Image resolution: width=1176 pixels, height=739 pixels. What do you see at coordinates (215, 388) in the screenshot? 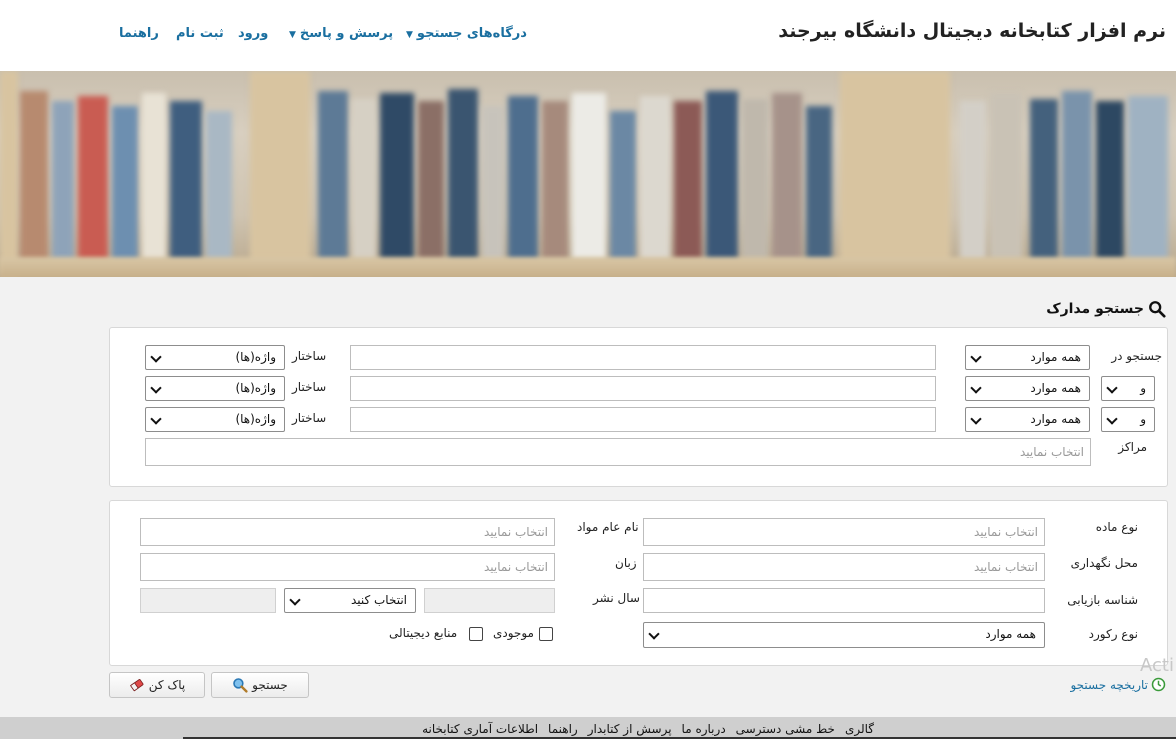
I see `structure-select-2: واژه(ها)` at bounding box center [215, 388].